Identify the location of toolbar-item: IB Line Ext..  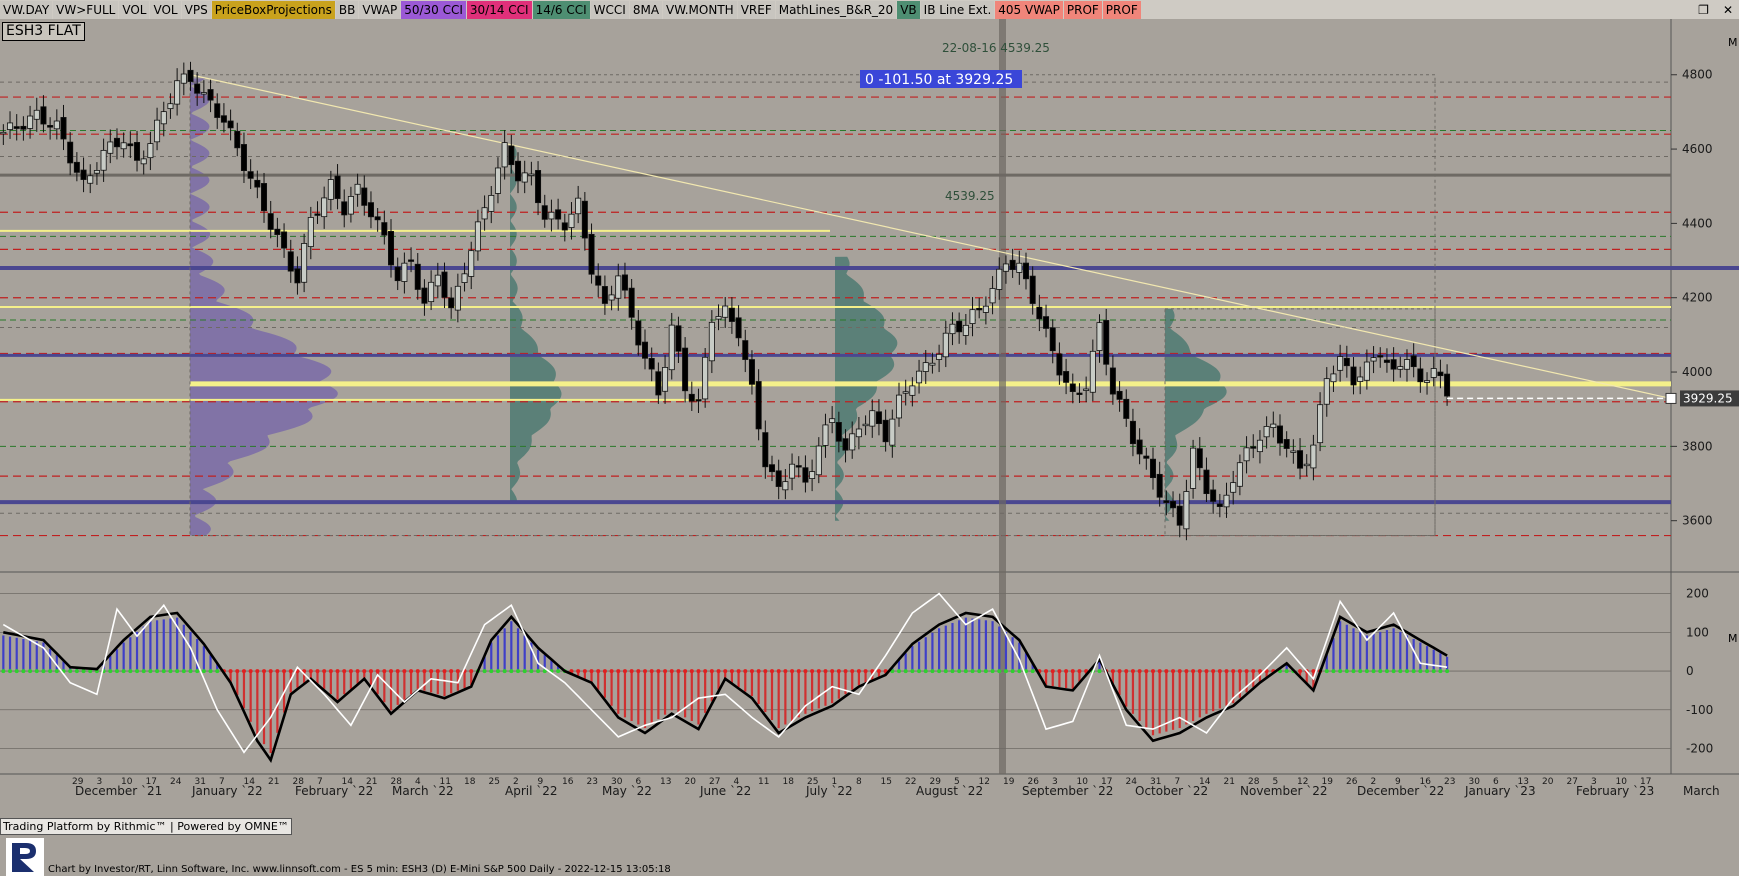
(957, 9).